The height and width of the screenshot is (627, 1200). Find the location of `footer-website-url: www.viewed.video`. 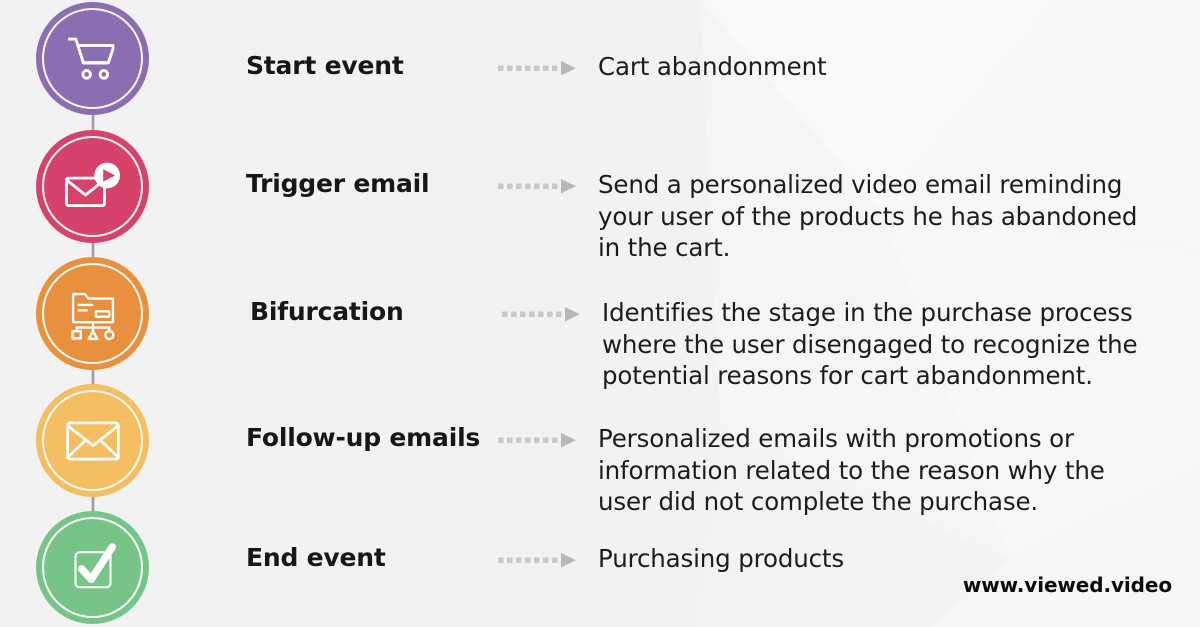

footer-website-url: www.viewed.video is located at coordinates (1067, 585).